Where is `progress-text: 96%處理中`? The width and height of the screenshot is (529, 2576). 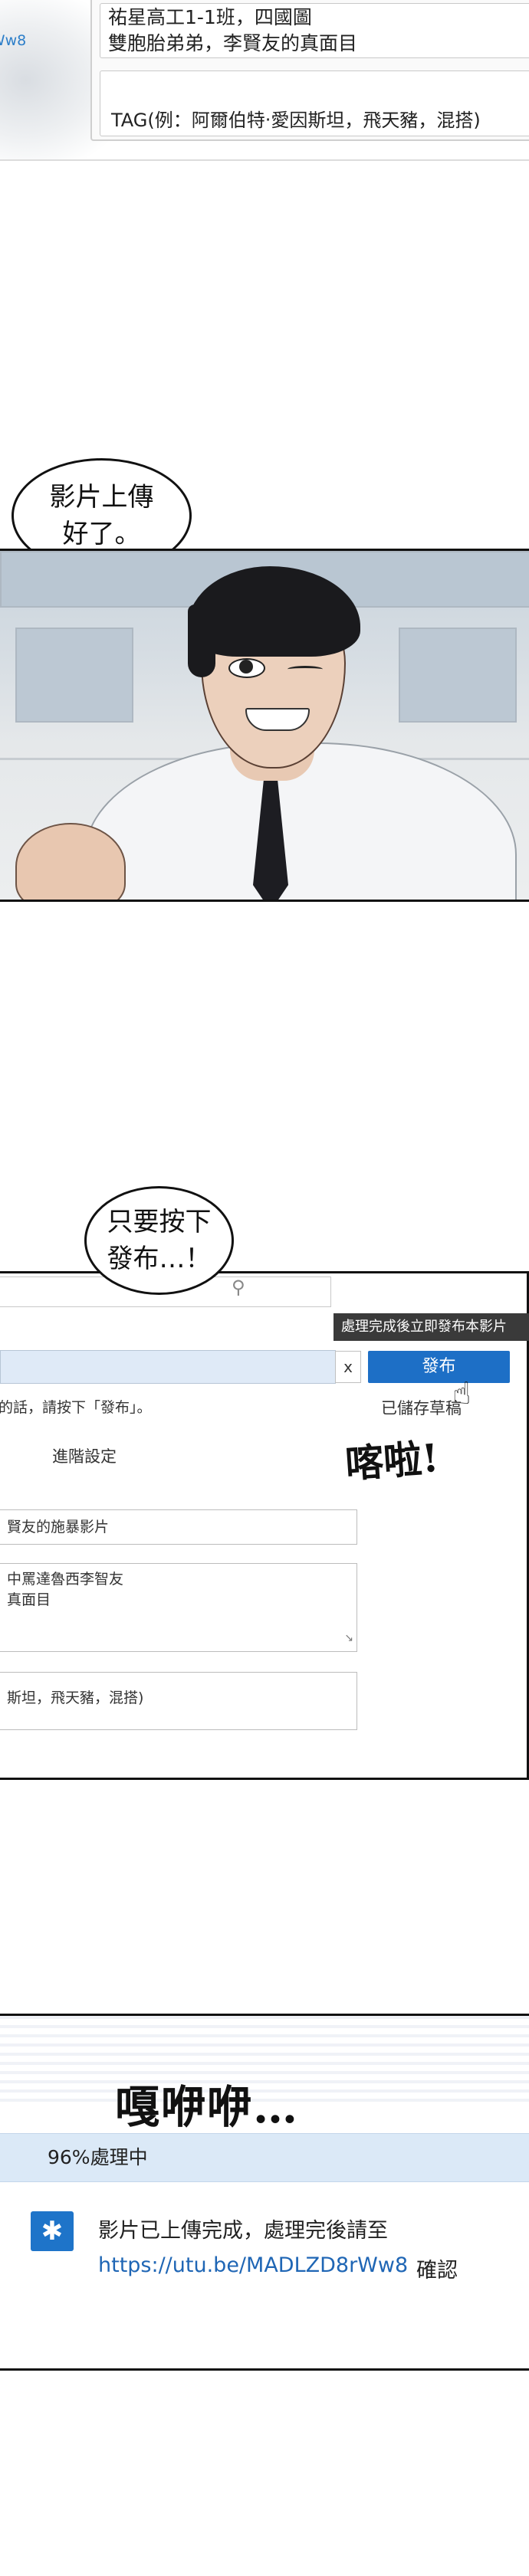
progress-text: 96%處理中 is located at coordinates (98, 2157).